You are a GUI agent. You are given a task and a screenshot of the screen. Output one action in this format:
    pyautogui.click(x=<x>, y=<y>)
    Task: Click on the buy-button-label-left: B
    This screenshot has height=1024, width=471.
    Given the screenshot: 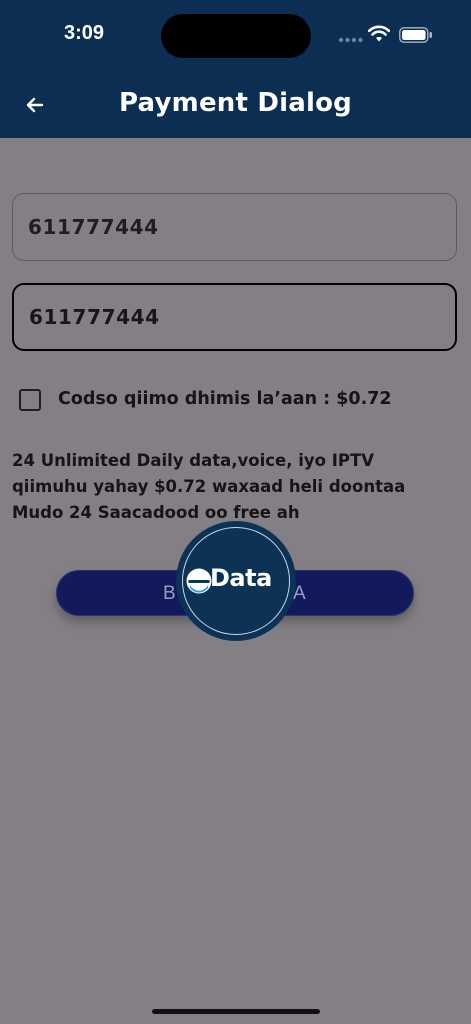 What is the action you would take?
    pyautogui.click(x=169, y=593)
    